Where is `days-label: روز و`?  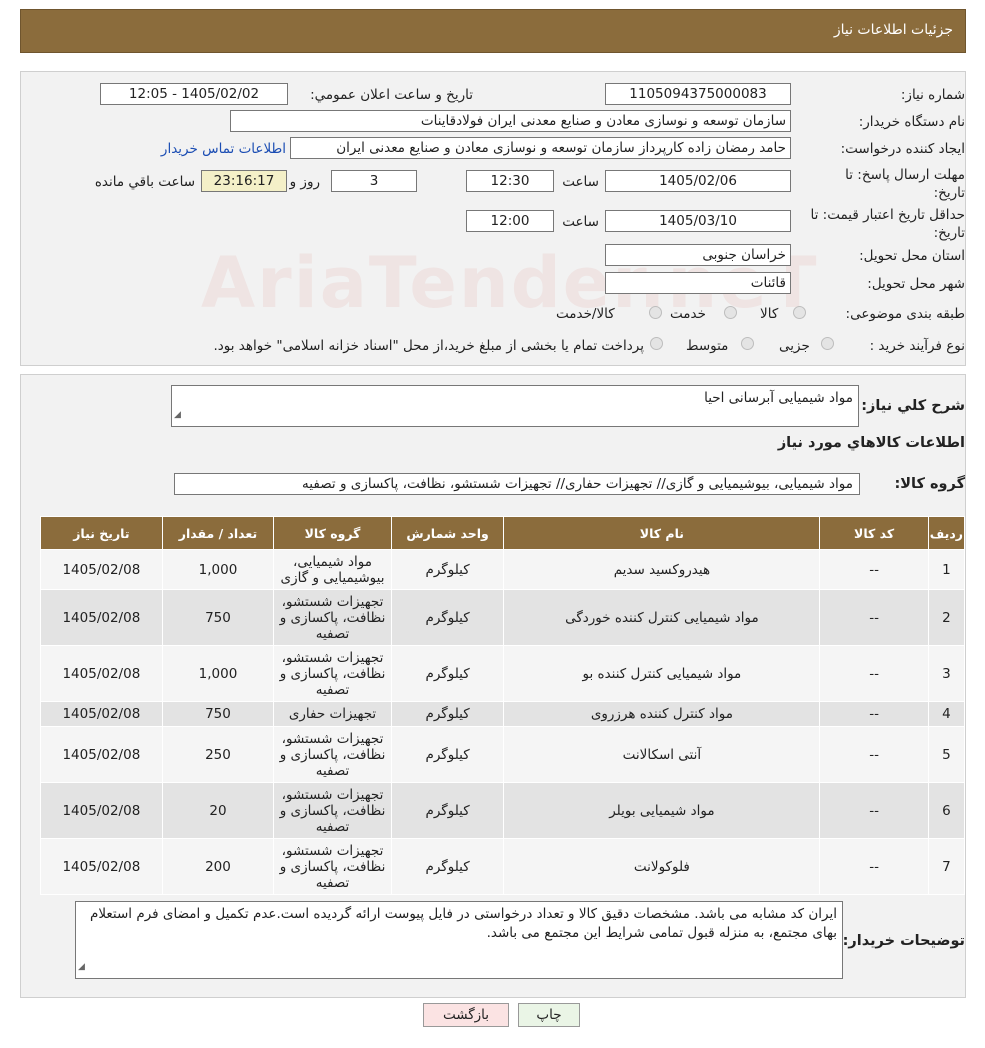
days-label: روز و is located at coordinates (304, 182).